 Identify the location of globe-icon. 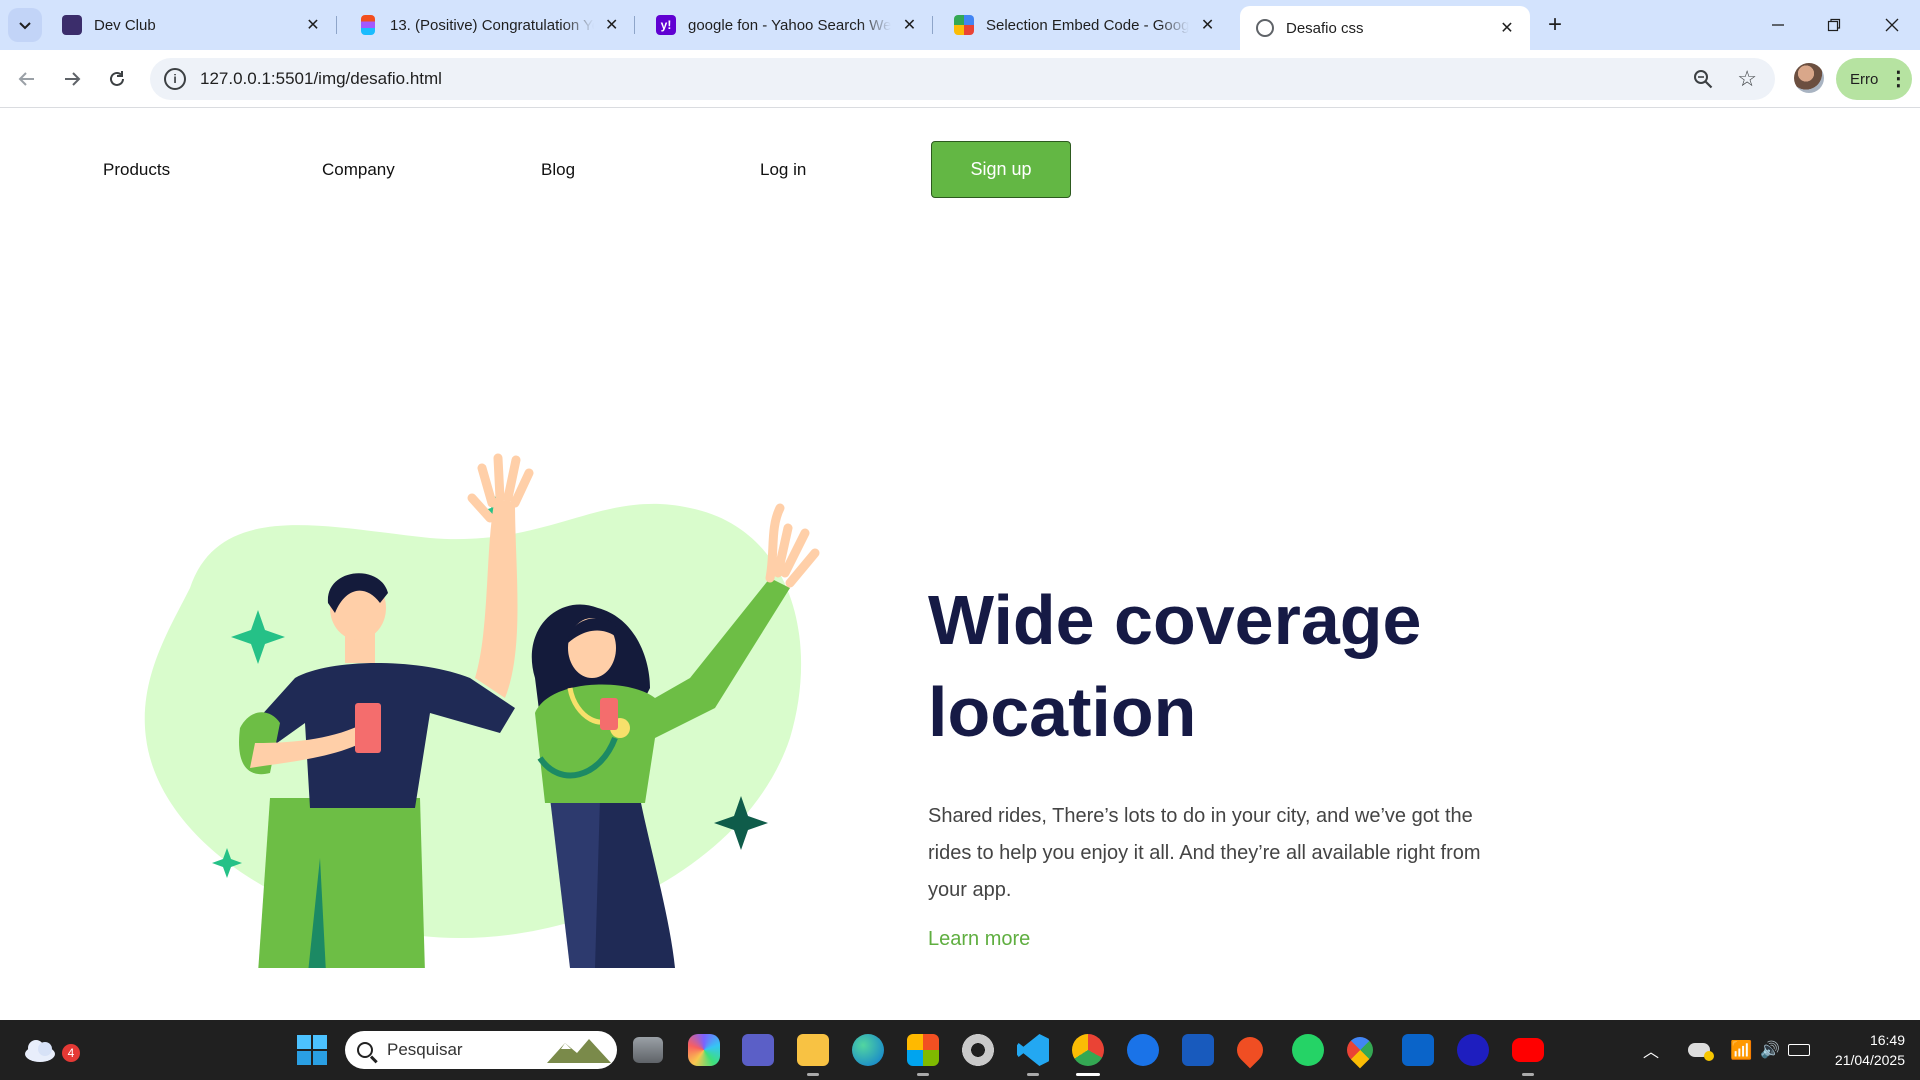
(1265, 28).